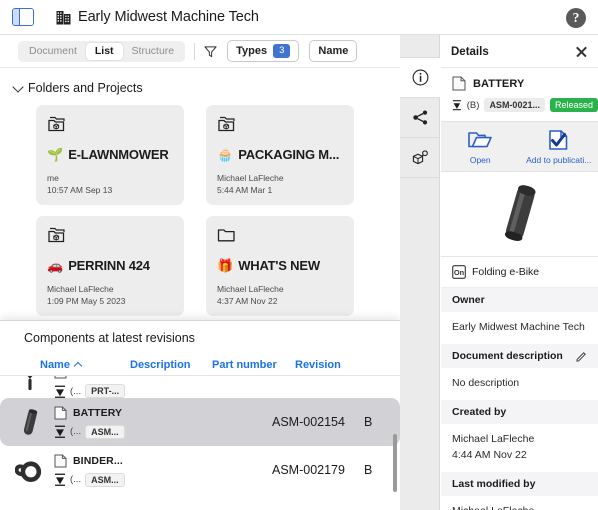 This screenshot has height=510, width=598. I want to click on chevron-down-icon, so click(18, 86).